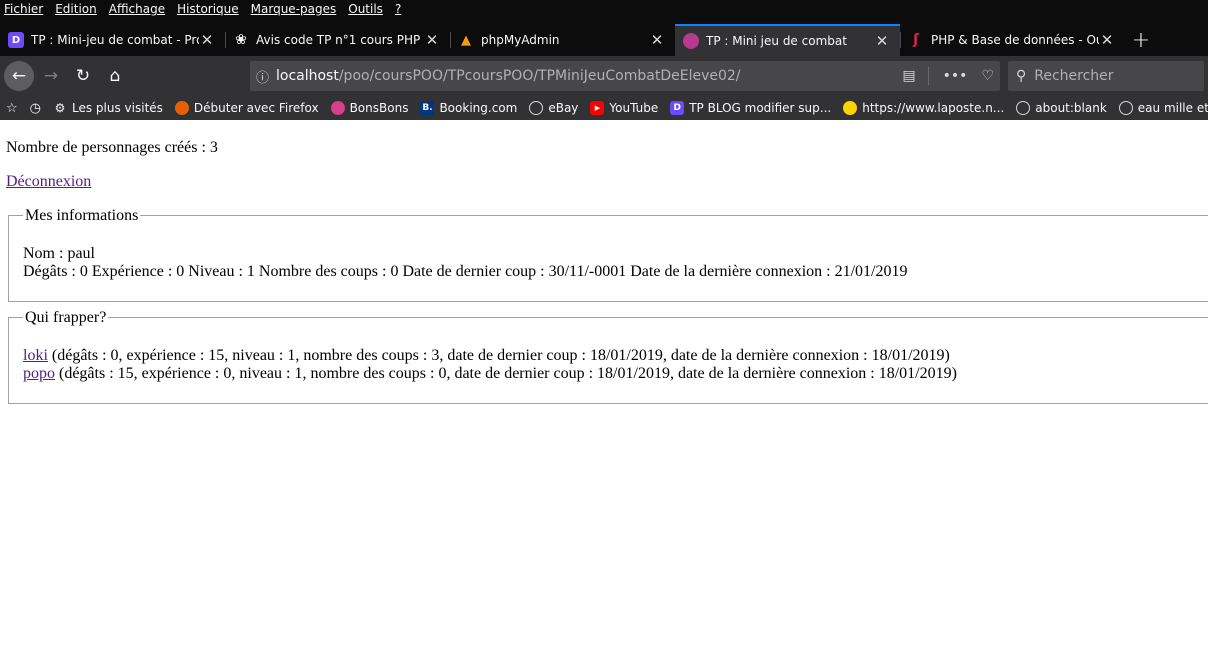 The height and width of the screenshot is (668, 1208). What do you see at coordinates (35, 108) in the screenshot?
I see `history-icon: ◷` at bounding box center [35, 108].